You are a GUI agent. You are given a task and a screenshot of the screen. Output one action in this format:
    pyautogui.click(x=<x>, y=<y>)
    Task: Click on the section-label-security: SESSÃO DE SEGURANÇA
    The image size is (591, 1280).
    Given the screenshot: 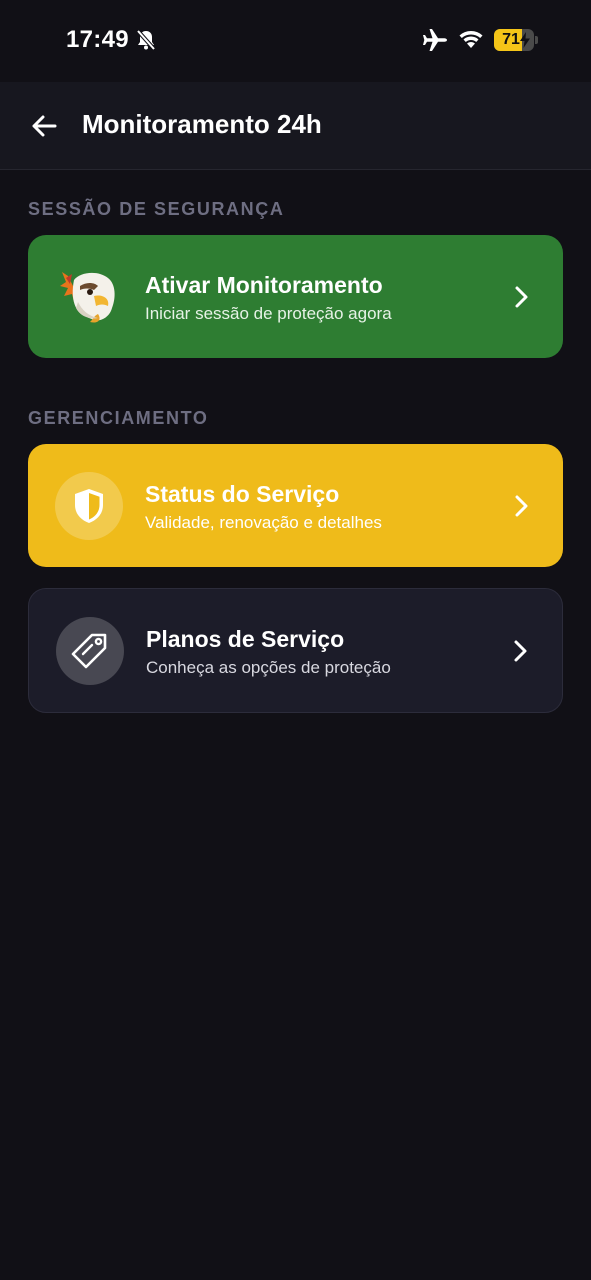 What is the action you would take?
    pyautogui.click(x=156, y=209)
    